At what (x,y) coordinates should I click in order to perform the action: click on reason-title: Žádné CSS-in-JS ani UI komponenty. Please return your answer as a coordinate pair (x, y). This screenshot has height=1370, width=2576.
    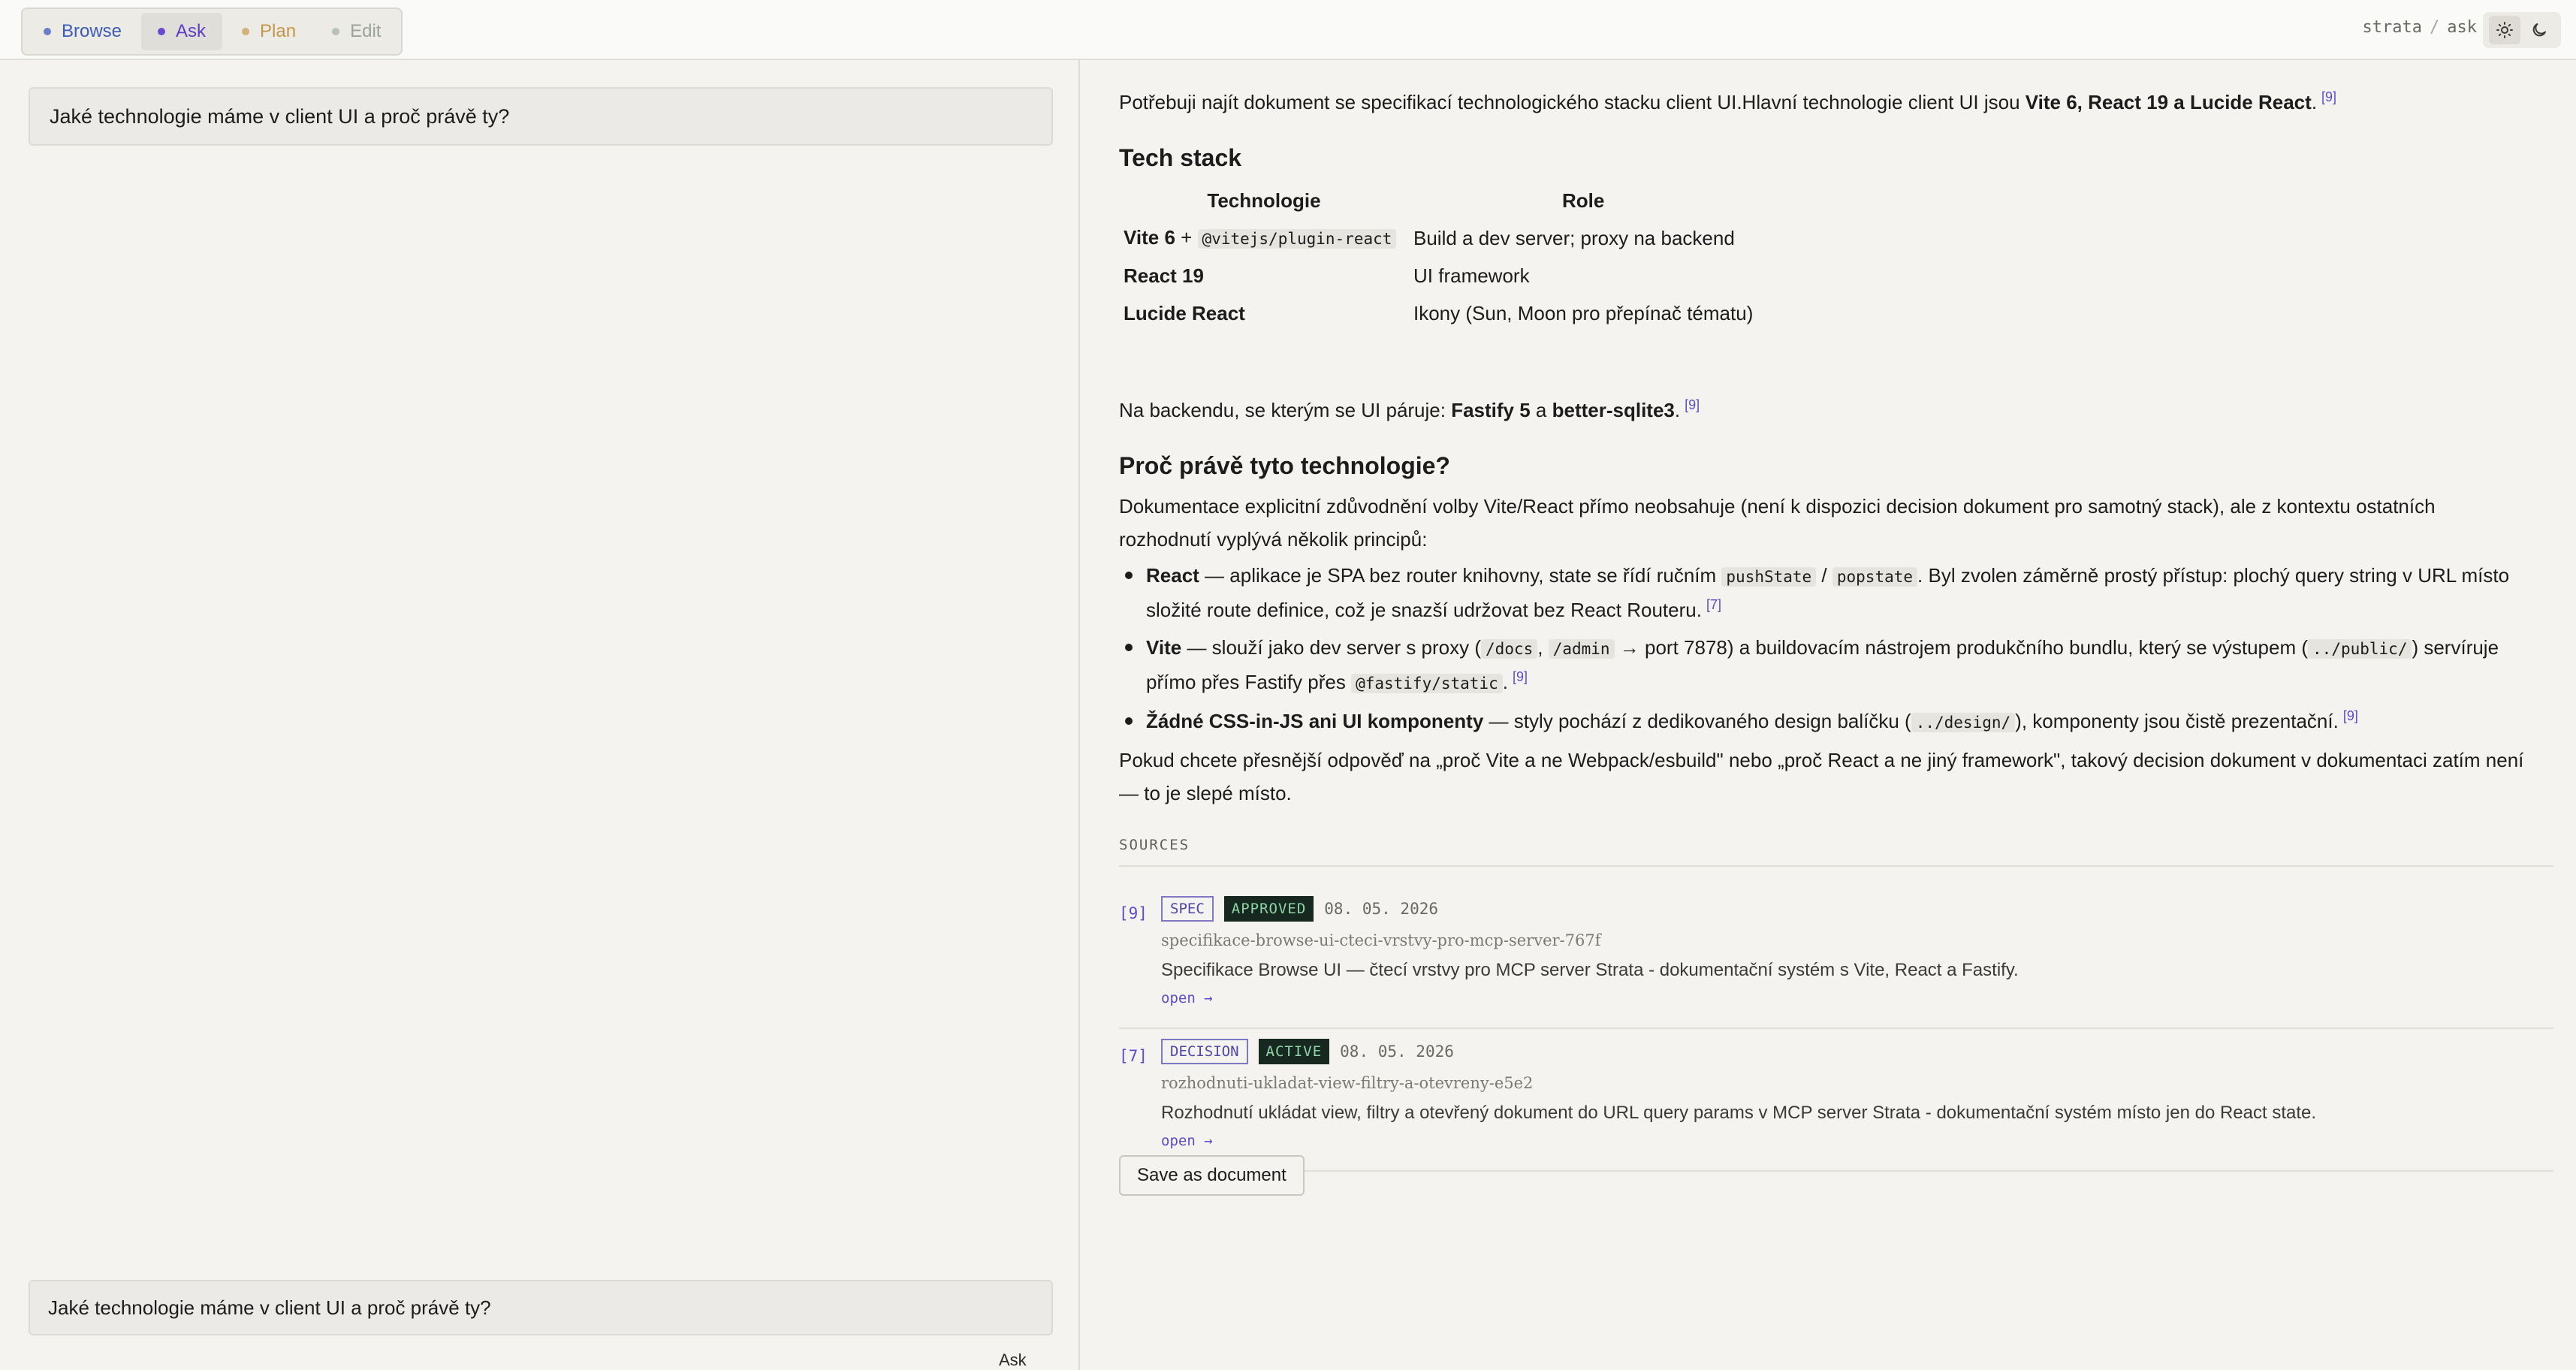
    Looking at the image, I should click on (1315, 721).